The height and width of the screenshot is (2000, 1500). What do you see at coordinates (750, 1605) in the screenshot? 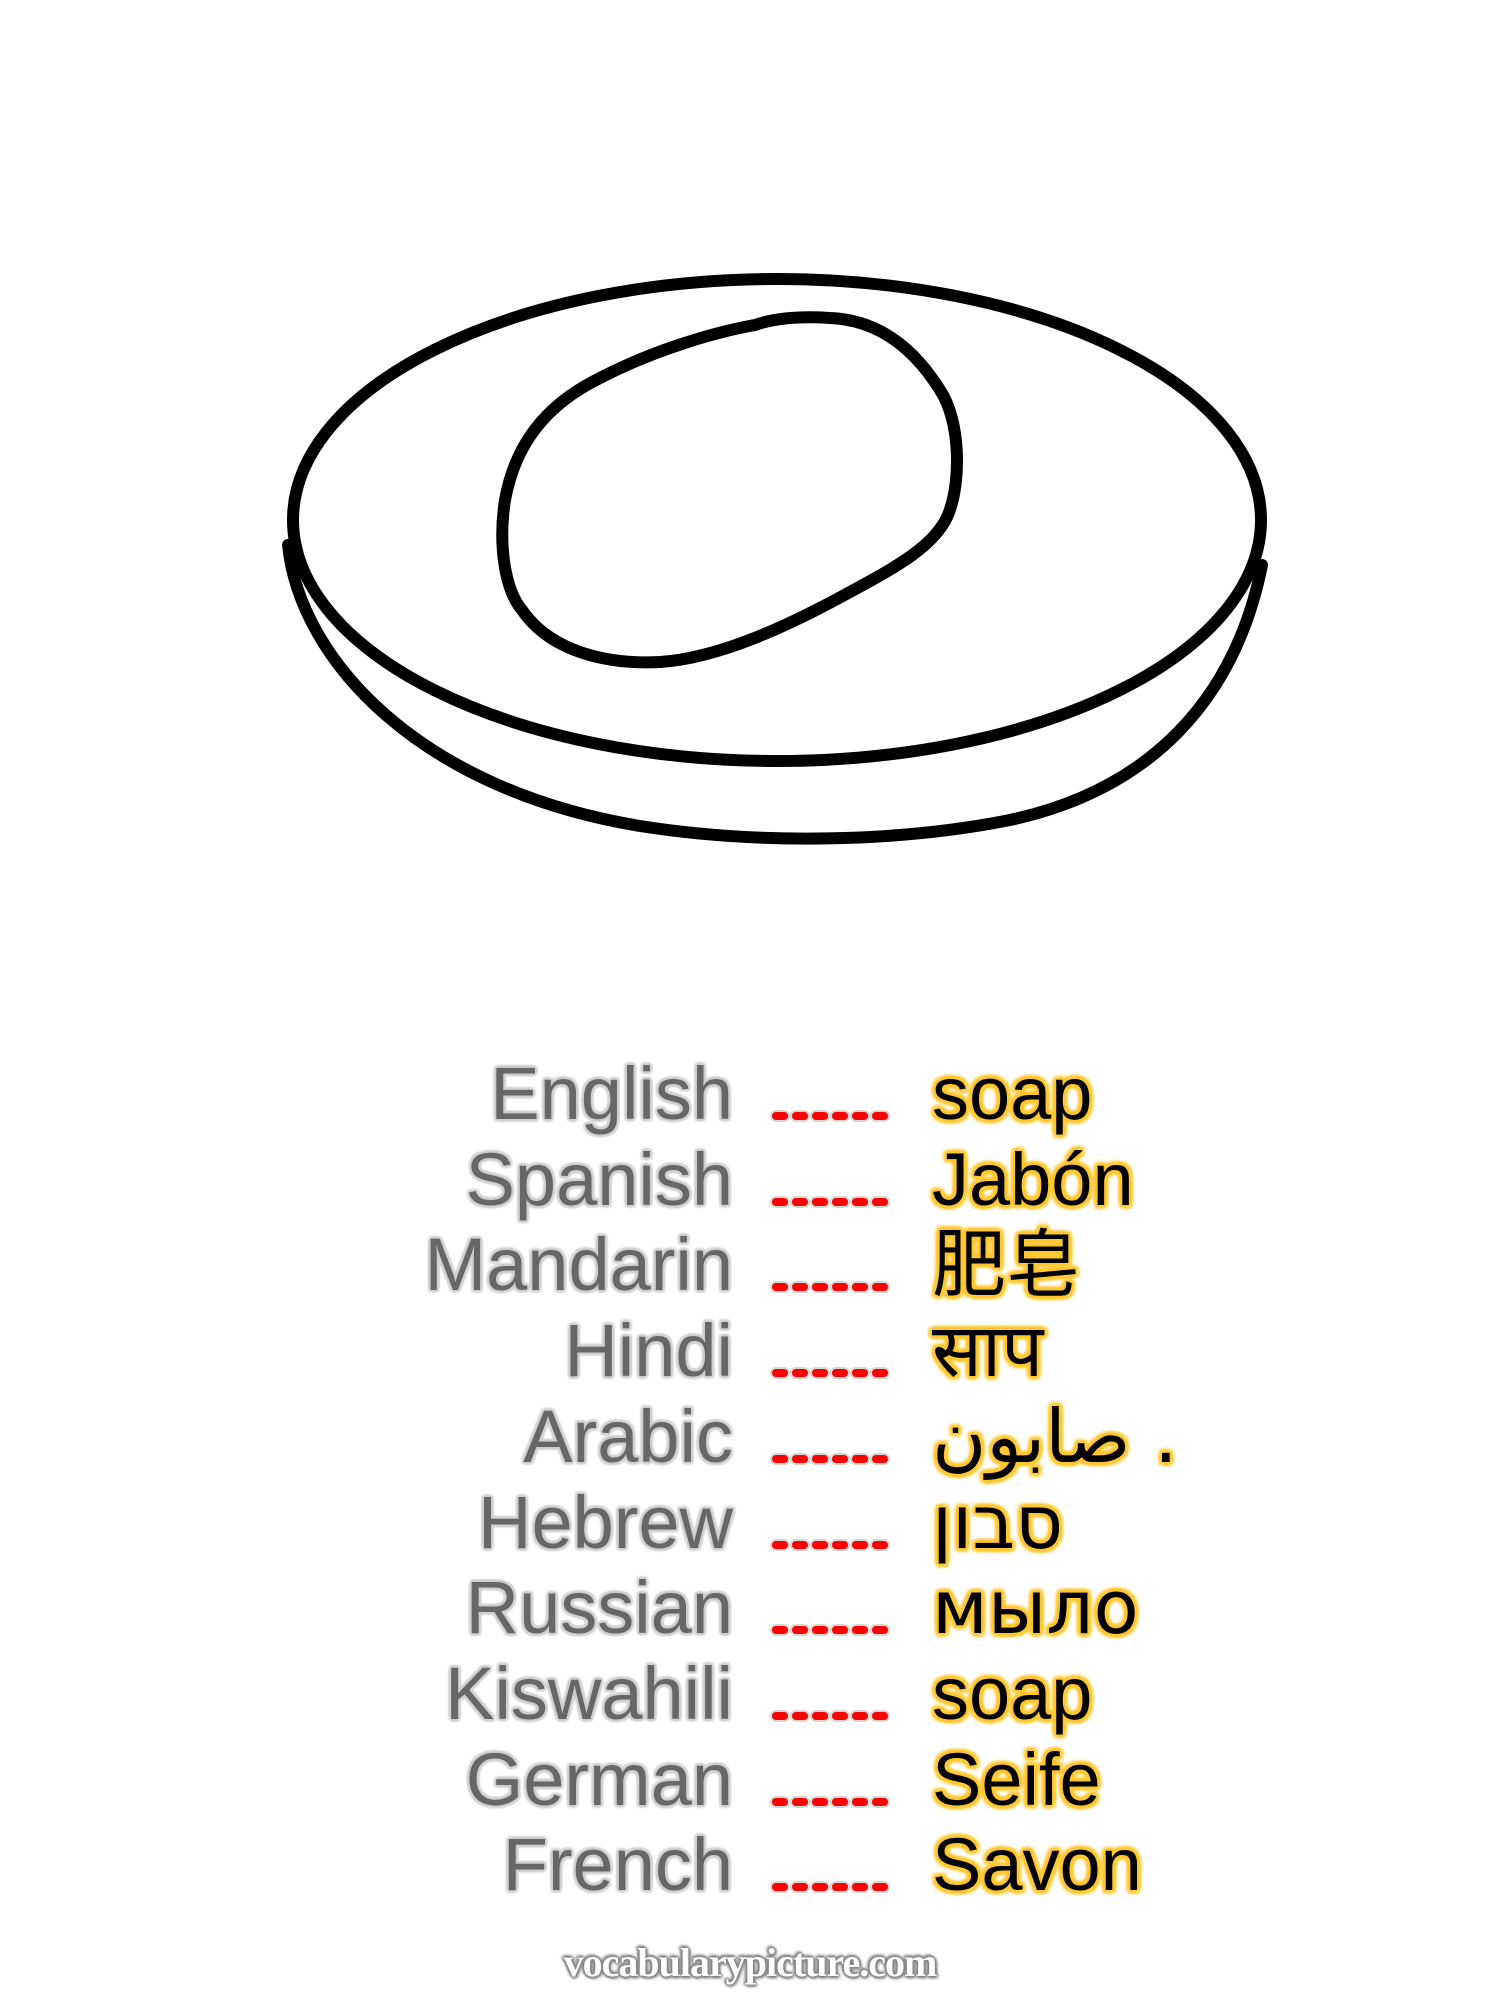
I see `translation-row-russian: Russian мыло` at bounding box center [750, 1605].